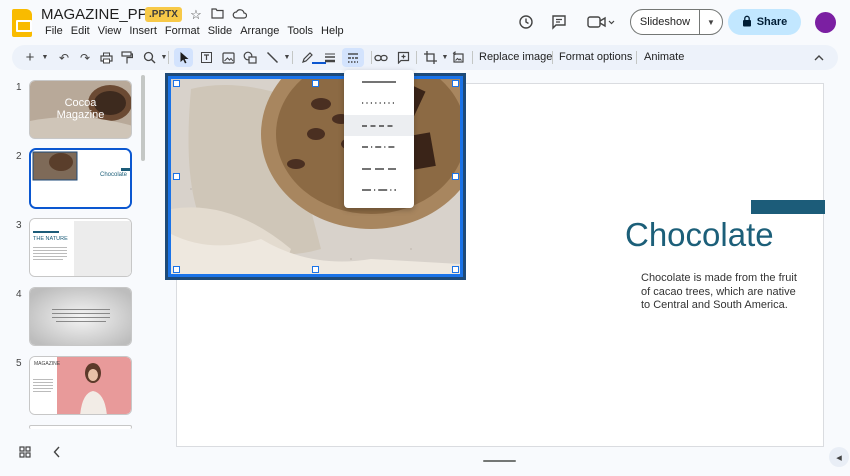 The height and width of the screenshot is (476, 850). Describe the element at coordinates (143, 31) in the screenshot. I see `menu-insert: Insert` at that location.